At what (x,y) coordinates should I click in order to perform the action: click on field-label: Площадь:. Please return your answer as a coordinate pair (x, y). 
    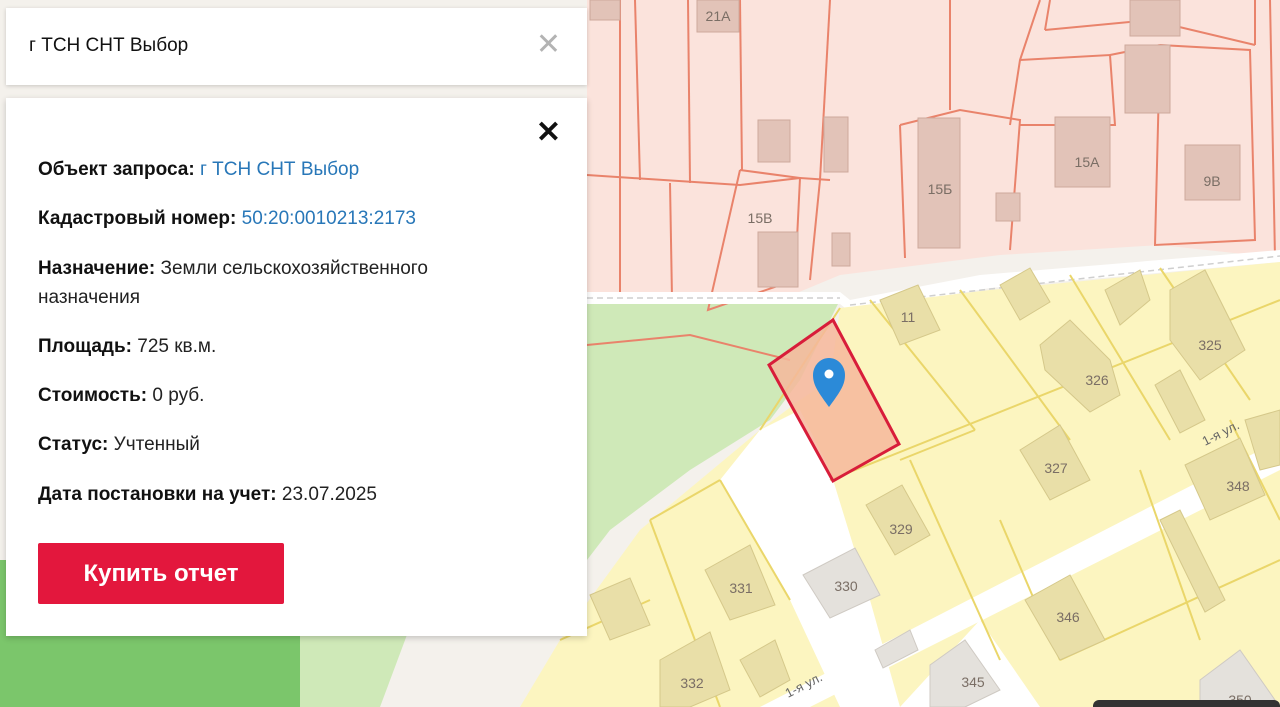
    Looking at the image, I should click on (85, 346).